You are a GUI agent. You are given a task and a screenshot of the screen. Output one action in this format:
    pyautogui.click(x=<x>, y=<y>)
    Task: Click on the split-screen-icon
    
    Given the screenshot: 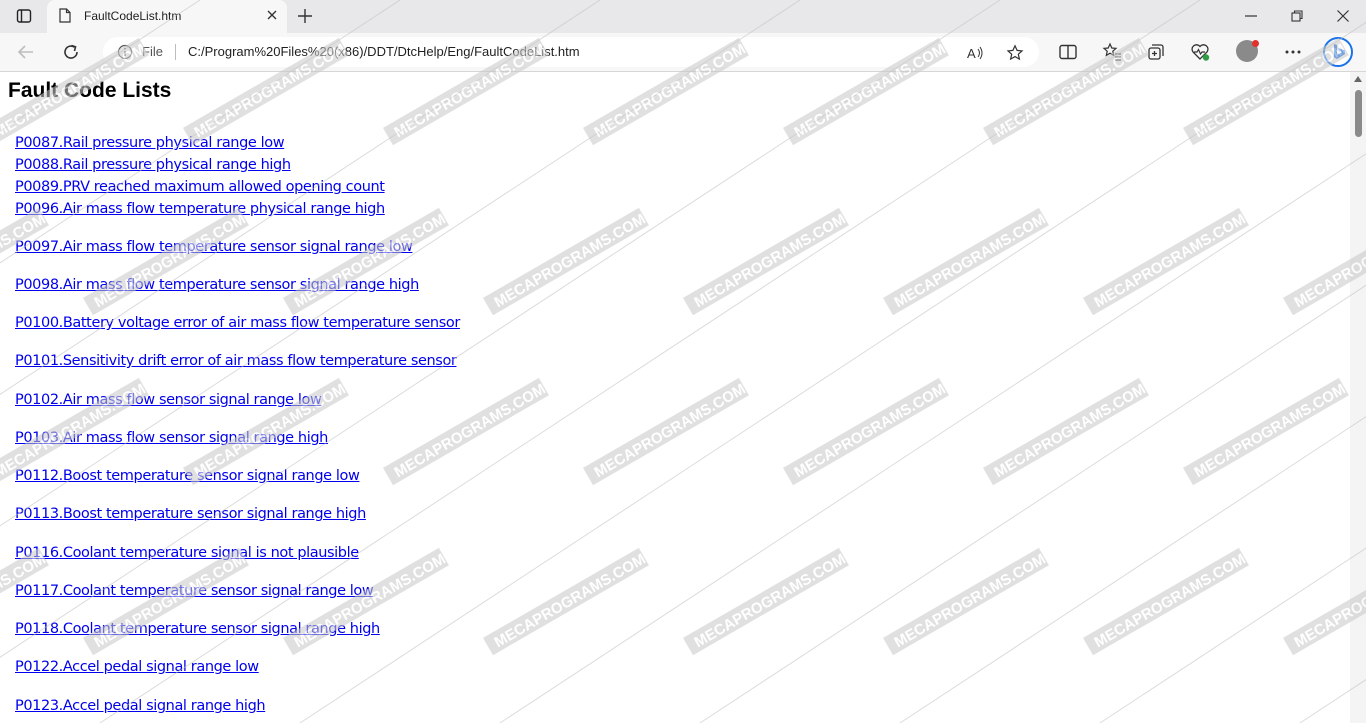 What is the action you would take?
    pyautogui.click(x=1068, y=52)
    